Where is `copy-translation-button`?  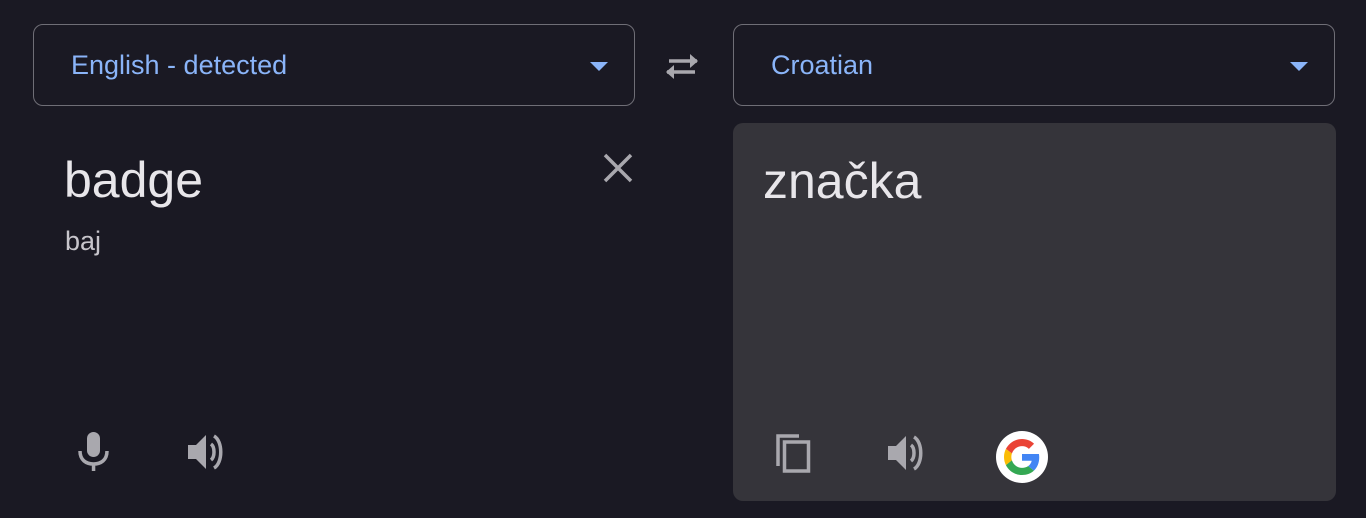
copy-translation-button is located at coordinates (793, 453).